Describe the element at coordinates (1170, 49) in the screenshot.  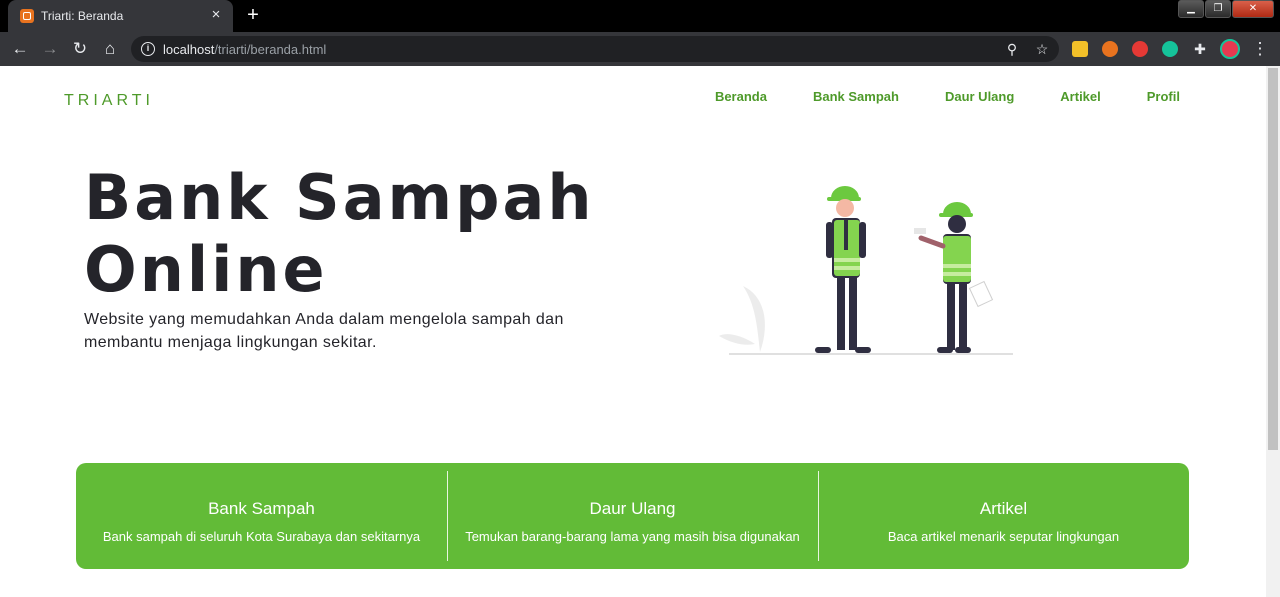
I see `grammarly-icon` at that location.